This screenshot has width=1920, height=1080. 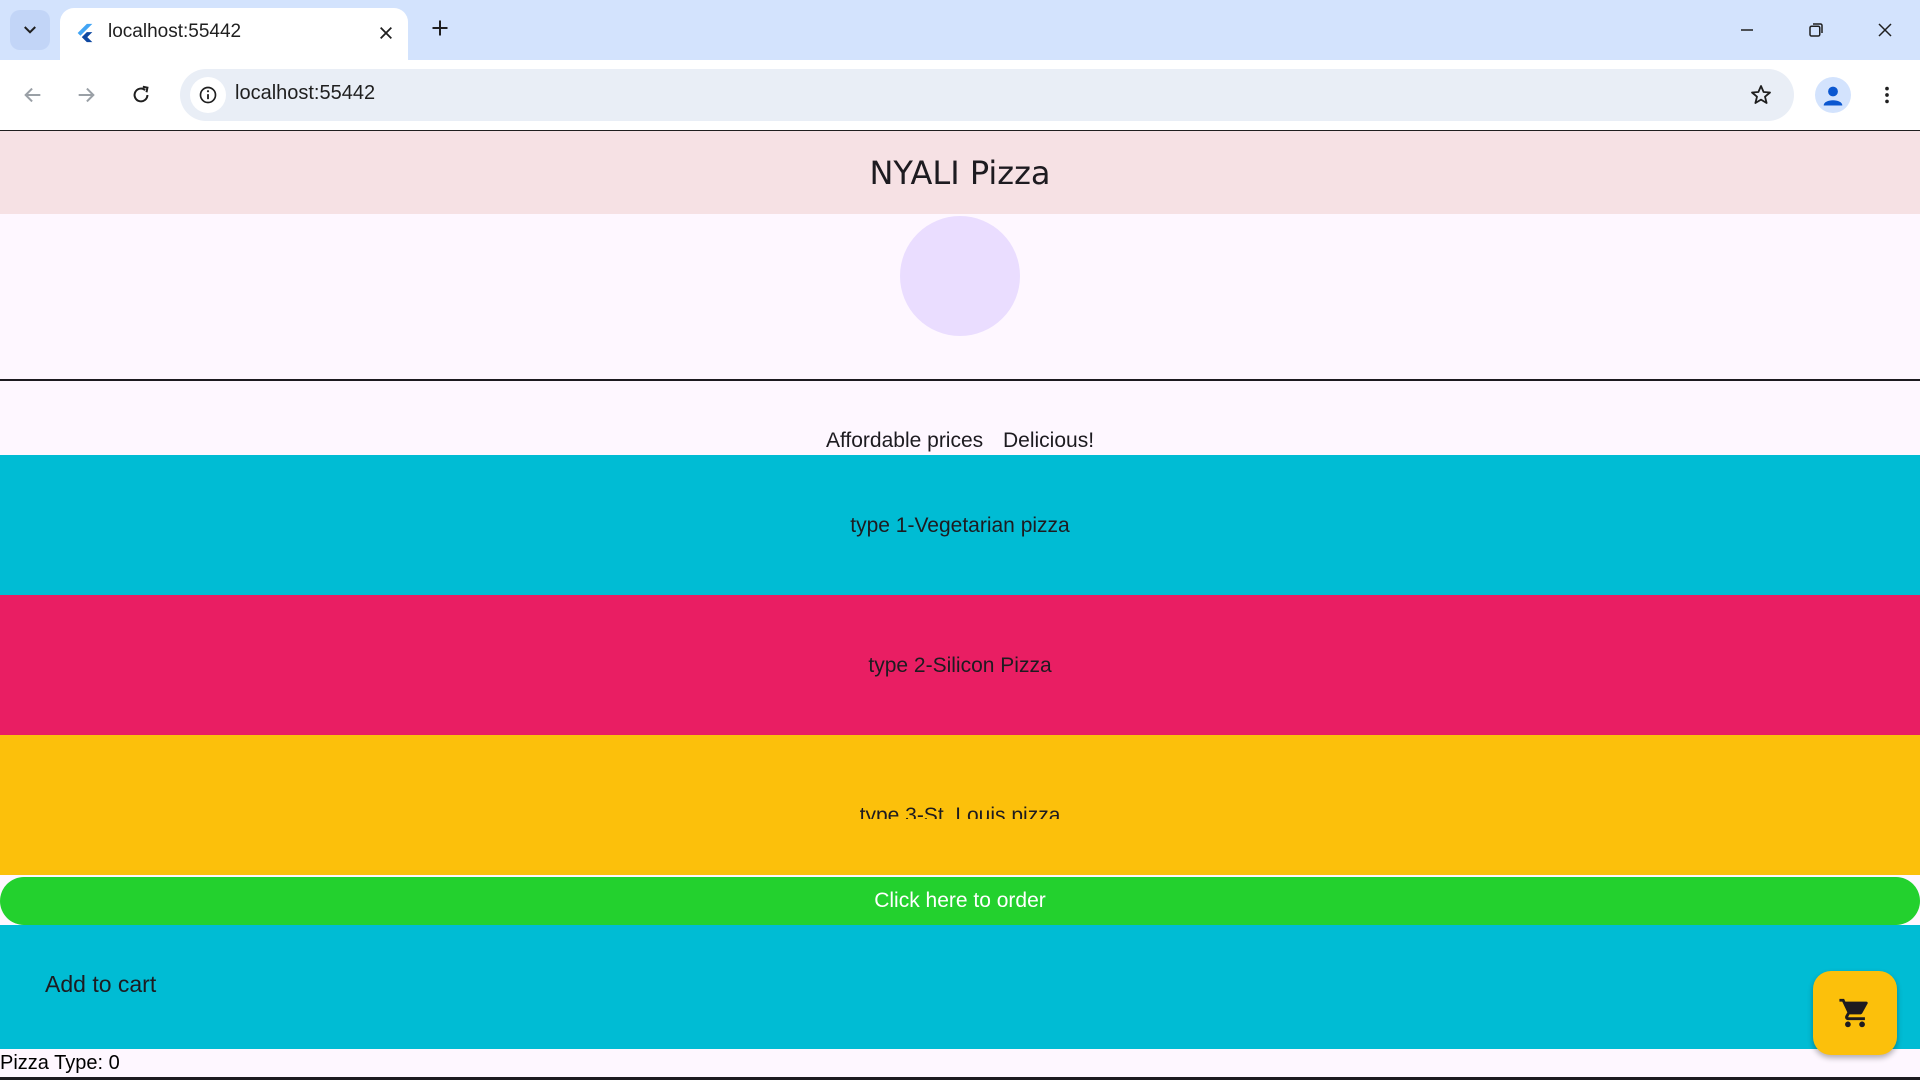 I want to click on pizza-type-3-tile: type 3-St. Louis pizza, so click(x=960, y=805).